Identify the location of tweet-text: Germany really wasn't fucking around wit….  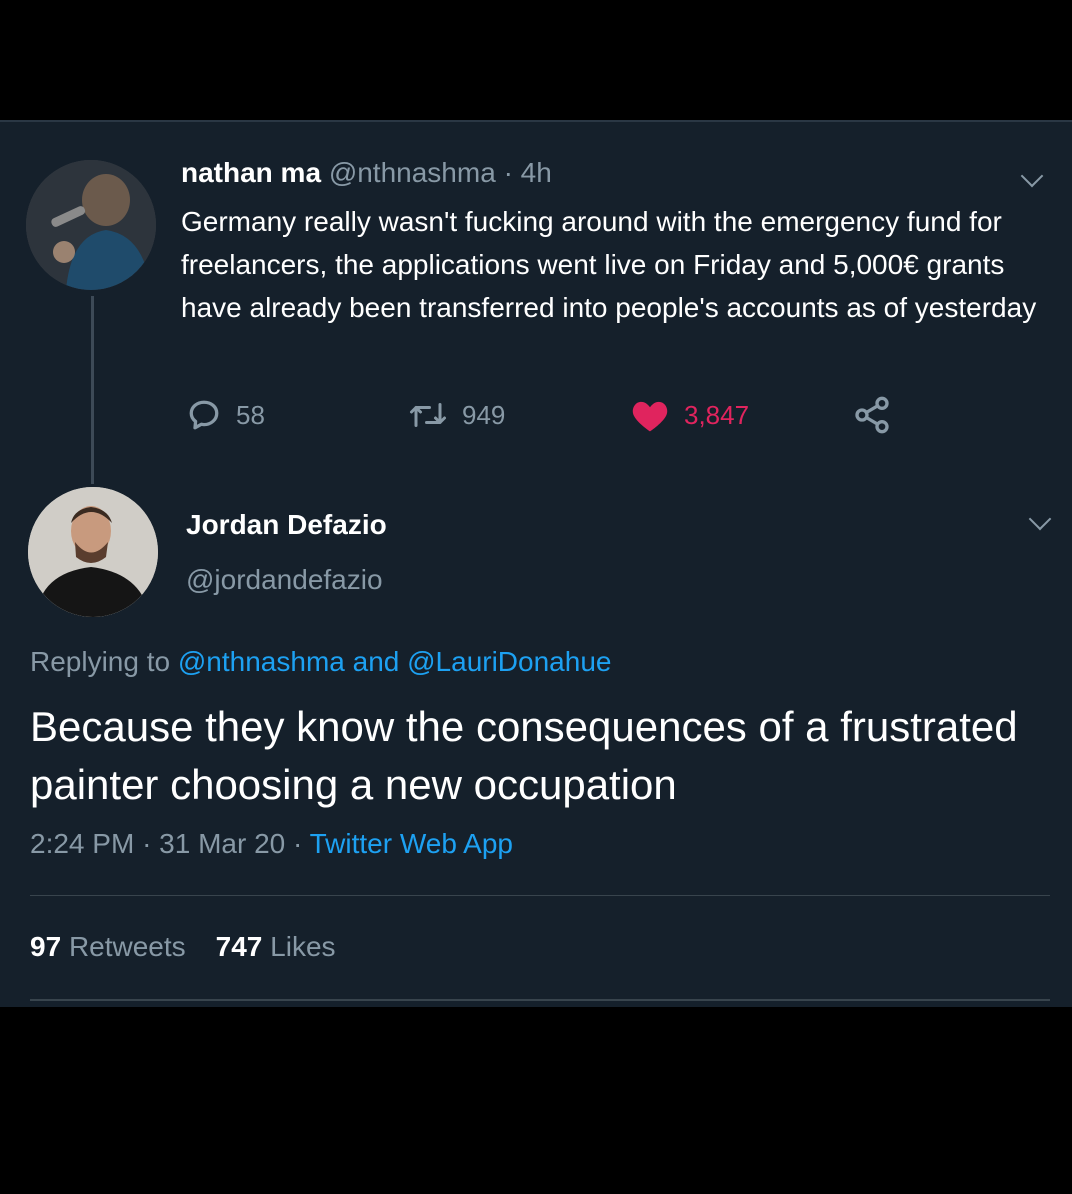
(609, 264).